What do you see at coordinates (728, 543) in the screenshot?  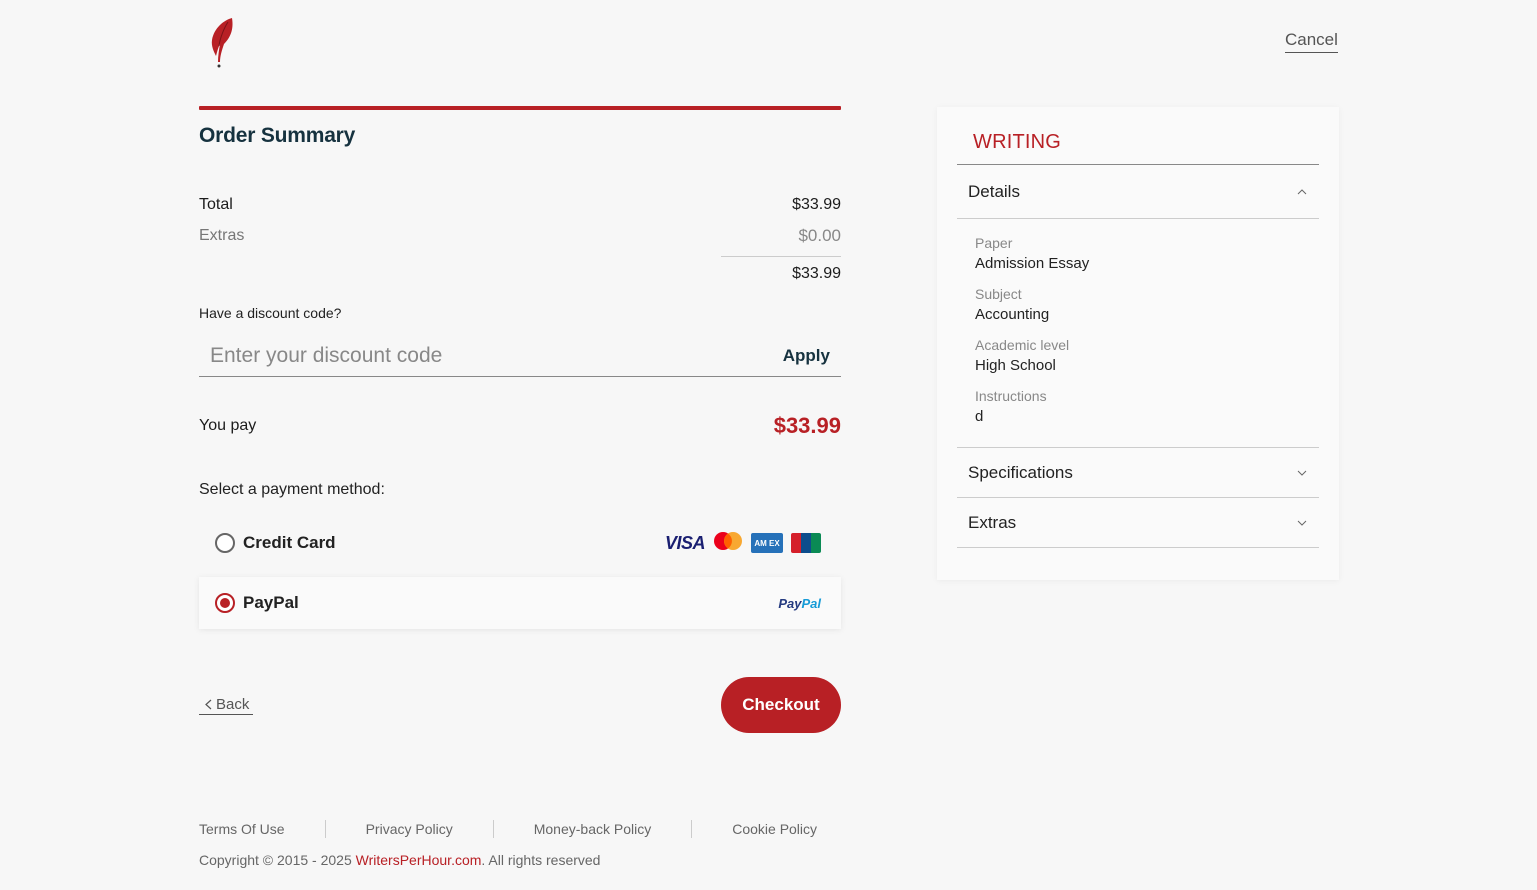 I see `mastercard-icon` at bounding box center [728, 543].